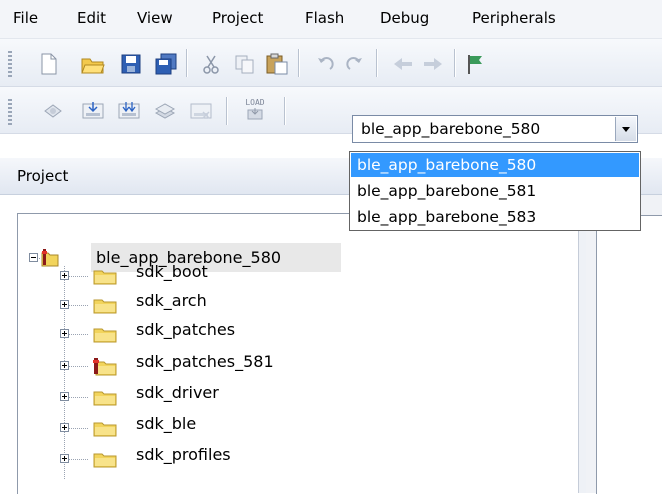 Image resolution: width=662 pixels, height=494 pixels. Describe the element at coordinates (91, 18) in the screenshot. I see `menu-edit: Edit` at that location.